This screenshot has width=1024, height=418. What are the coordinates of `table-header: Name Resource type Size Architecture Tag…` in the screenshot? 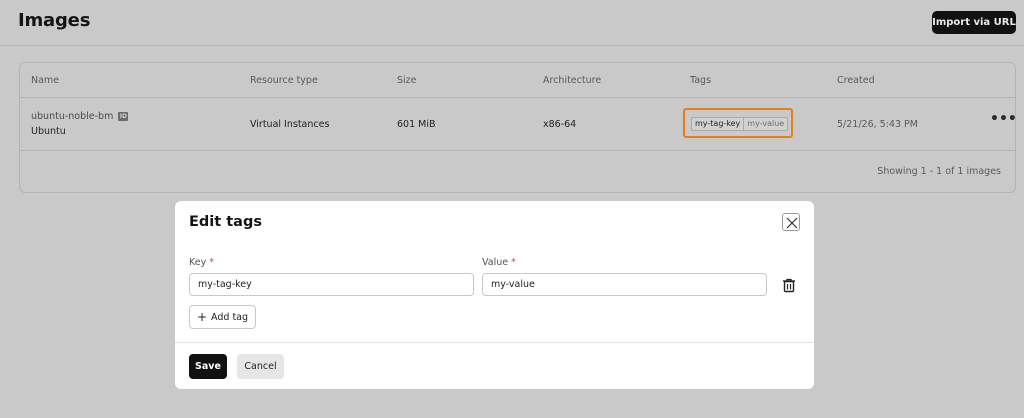 It's located at (517, 80).